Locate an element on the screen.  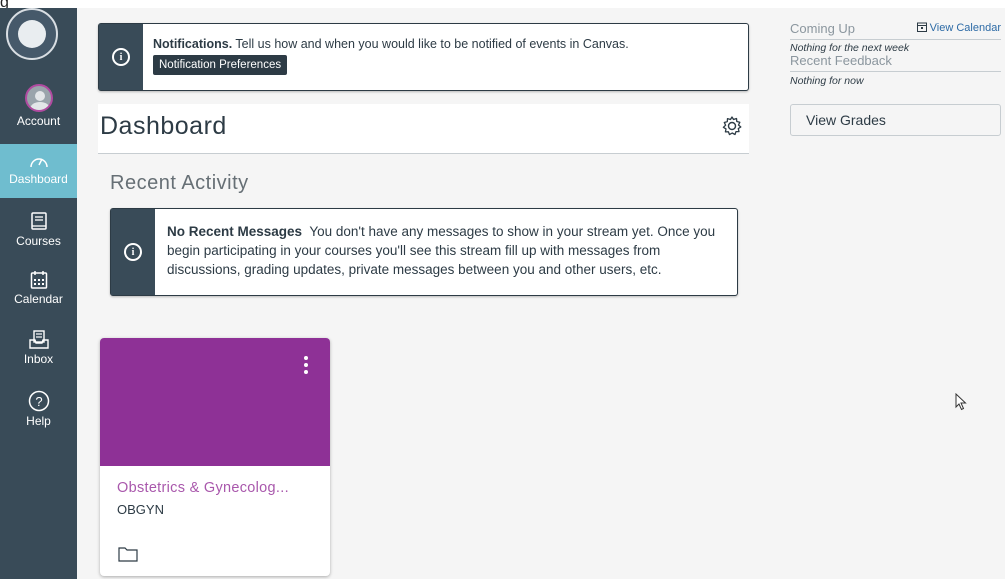
nav-account: Account is located at coordinates (38, 112).